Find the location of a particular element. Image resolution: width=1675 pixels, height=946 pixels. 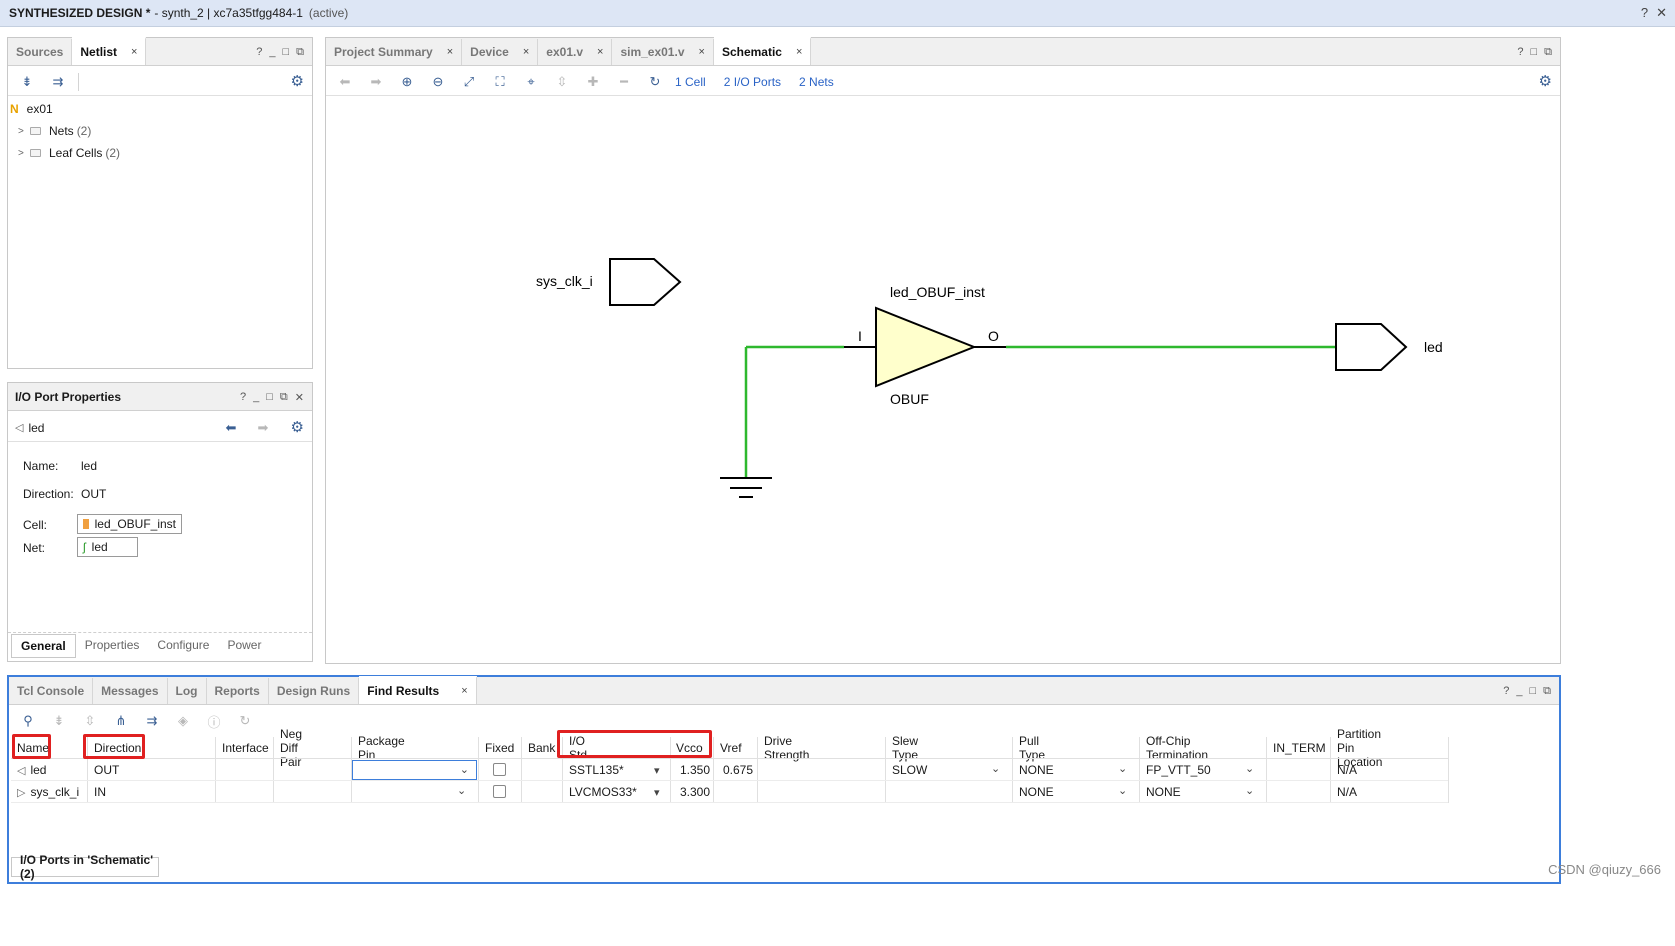

zoom-out-icon: ⊖ is located at coordinates (438, 82).